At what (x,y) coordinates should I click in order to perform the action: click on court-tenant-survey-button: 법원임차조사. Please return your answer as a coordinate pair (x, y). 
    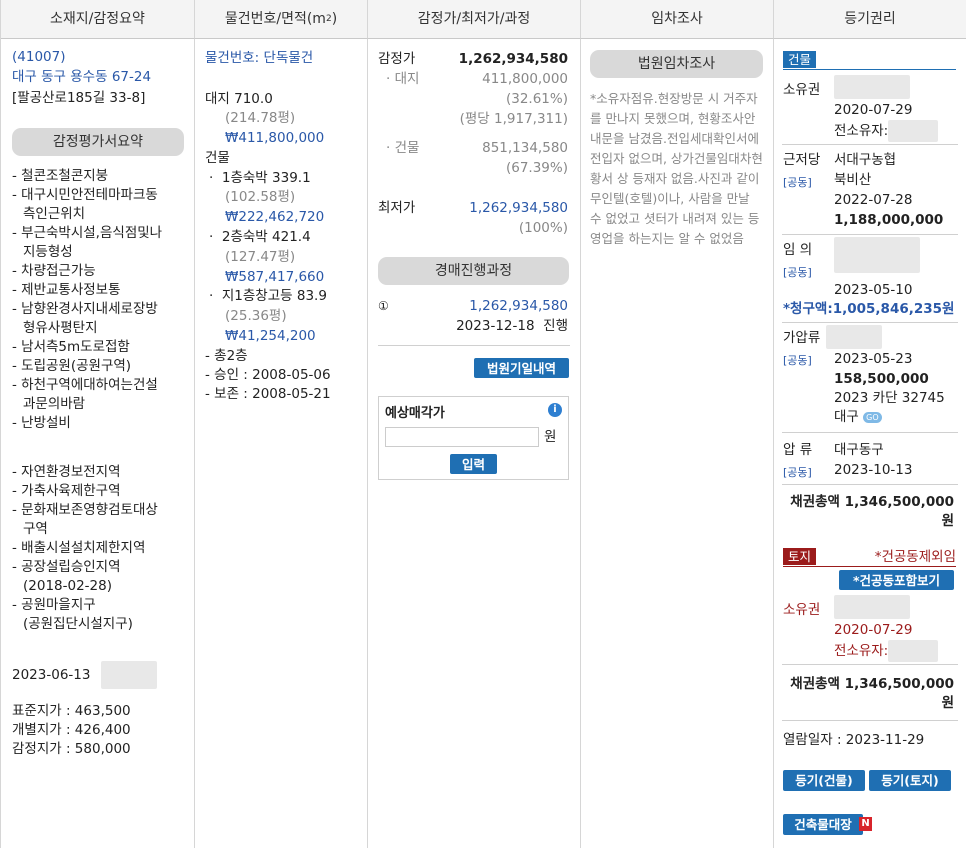
    Looking at the image, I should click on (676, 64).